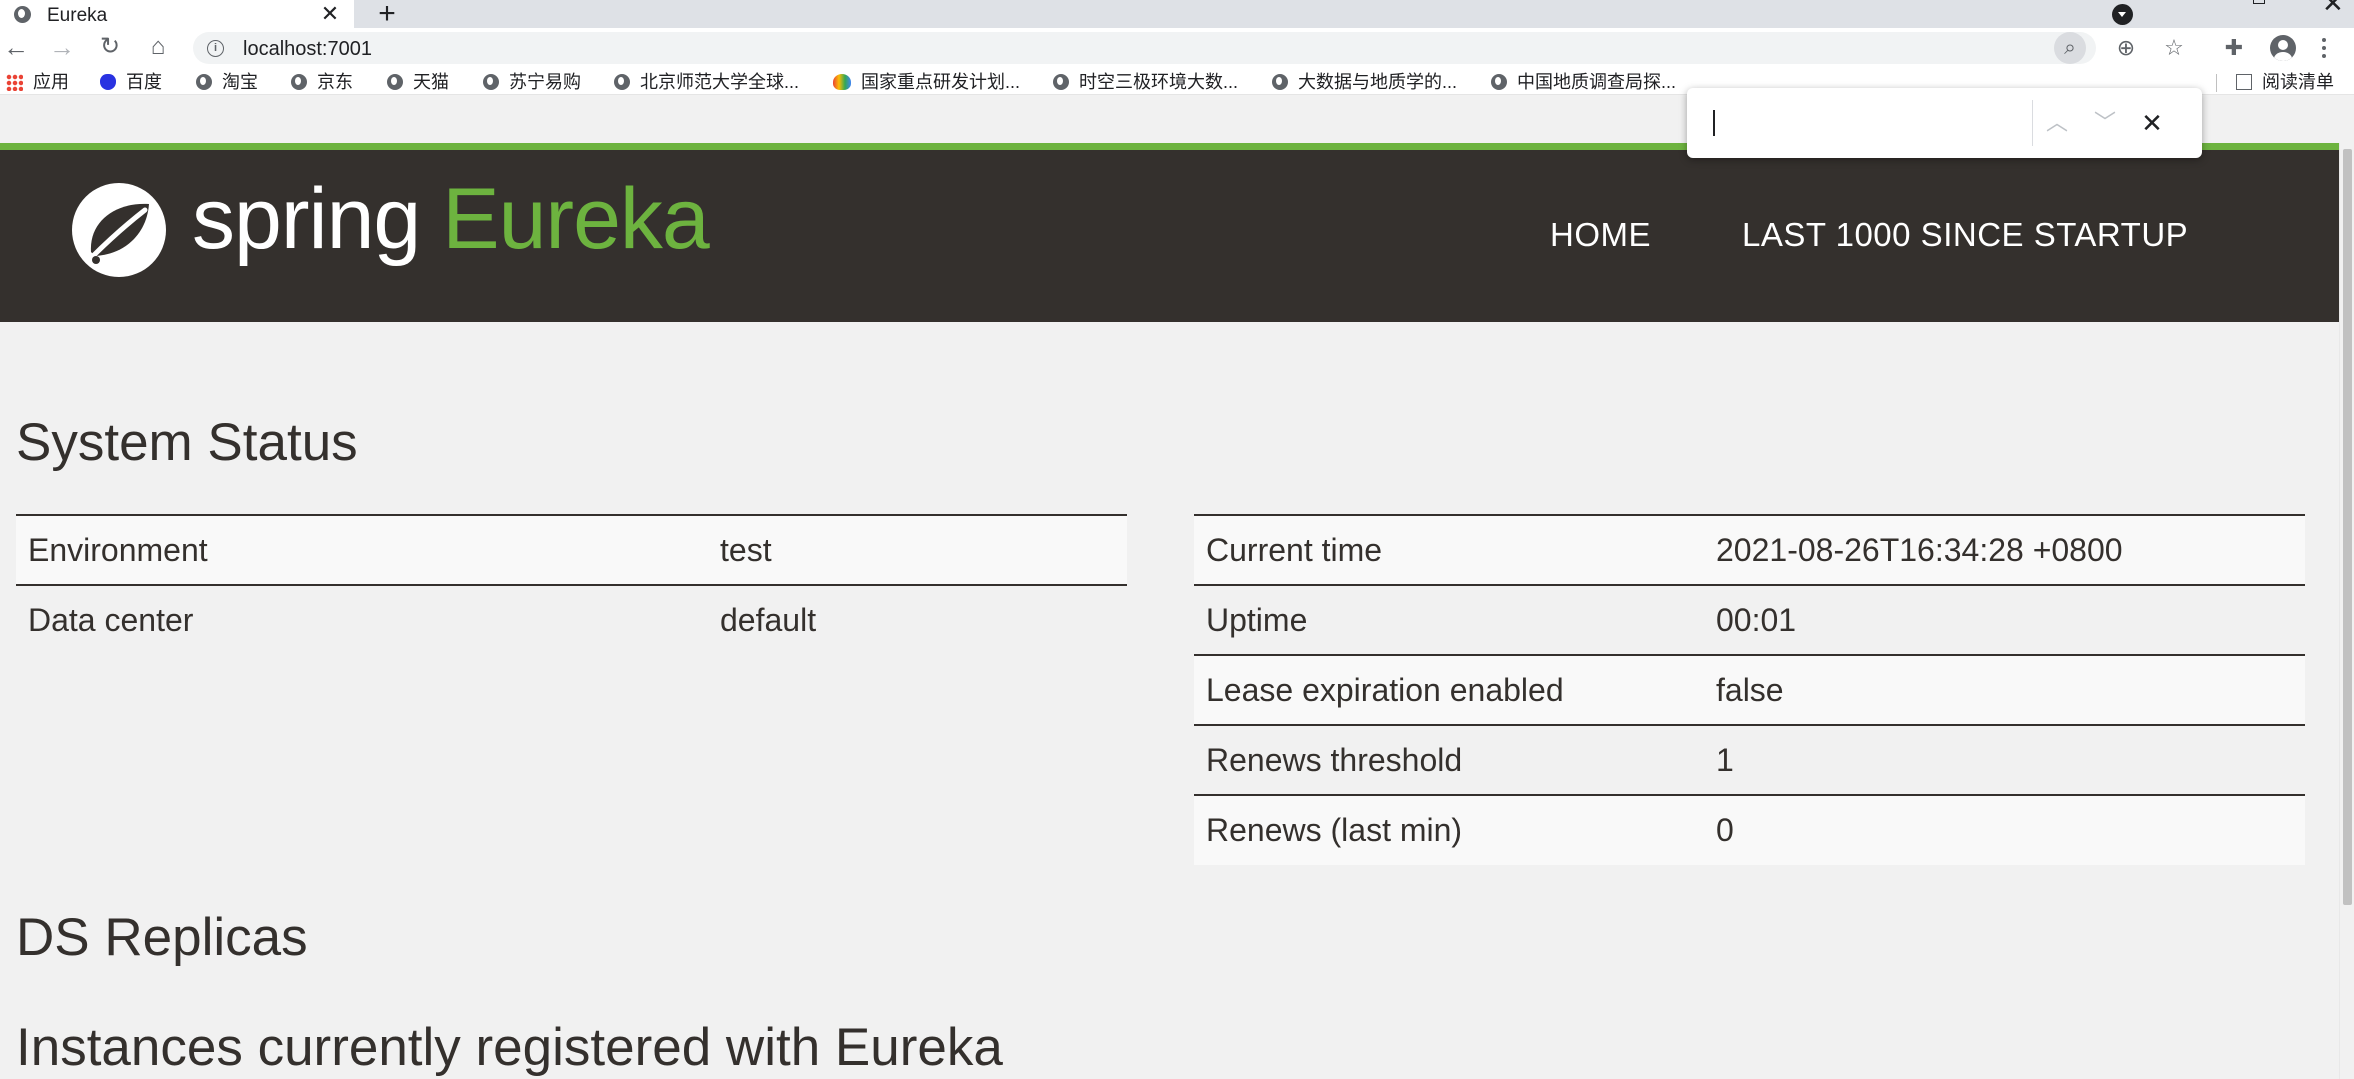  What do you see at coordinates (2057, 123) in the screenshot?
I see `find-previous-icon: ︿` at bounding box center [2057, 123].